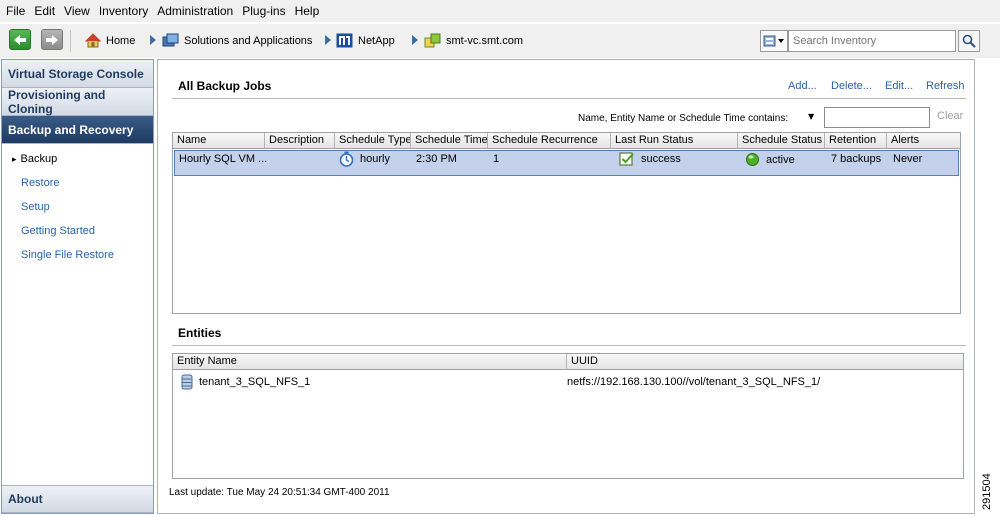 The height and width of the screenshot is (517, 1000). Describe the element at coordinates (346, 159) in the screenshot. I see `clock-icon` at that location.